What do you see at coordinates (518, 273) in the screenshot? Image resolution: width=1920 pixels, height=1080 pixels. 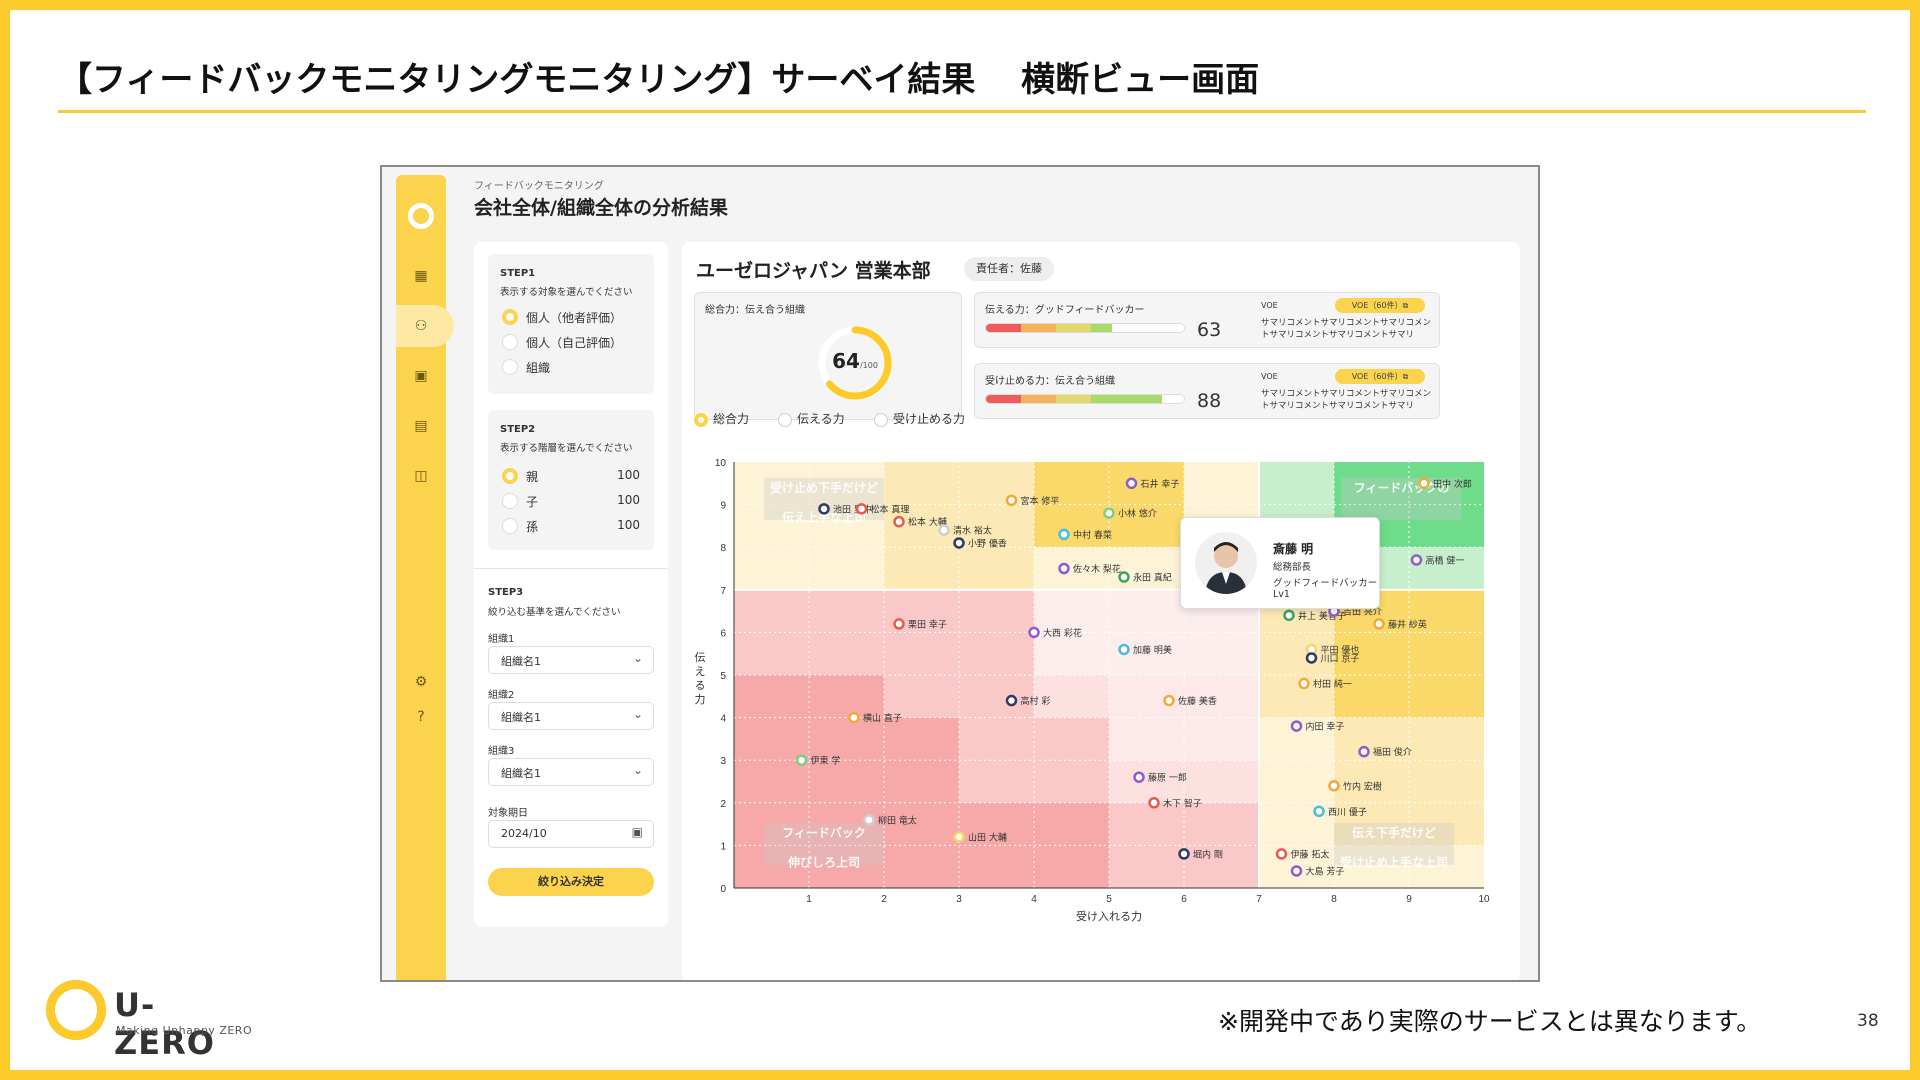 I see `step1-label: STEP1` at bounding box center [518, 273].